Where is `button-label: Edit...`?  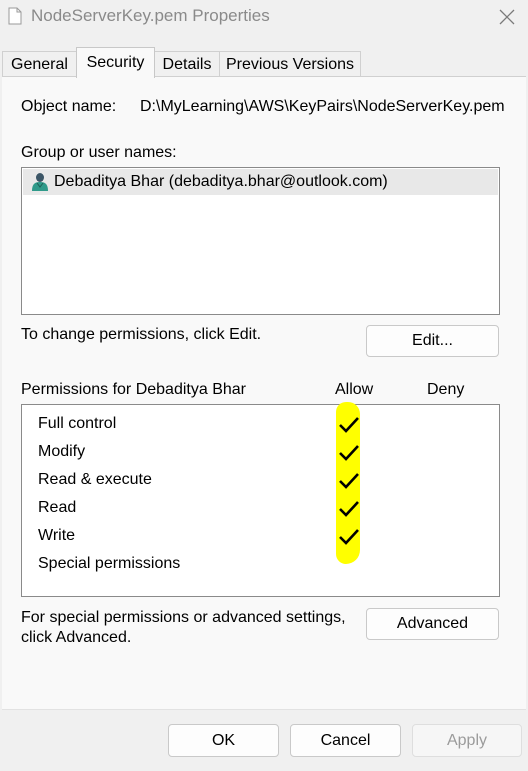
button-label: Edit... is located at coordinates (432, 340).